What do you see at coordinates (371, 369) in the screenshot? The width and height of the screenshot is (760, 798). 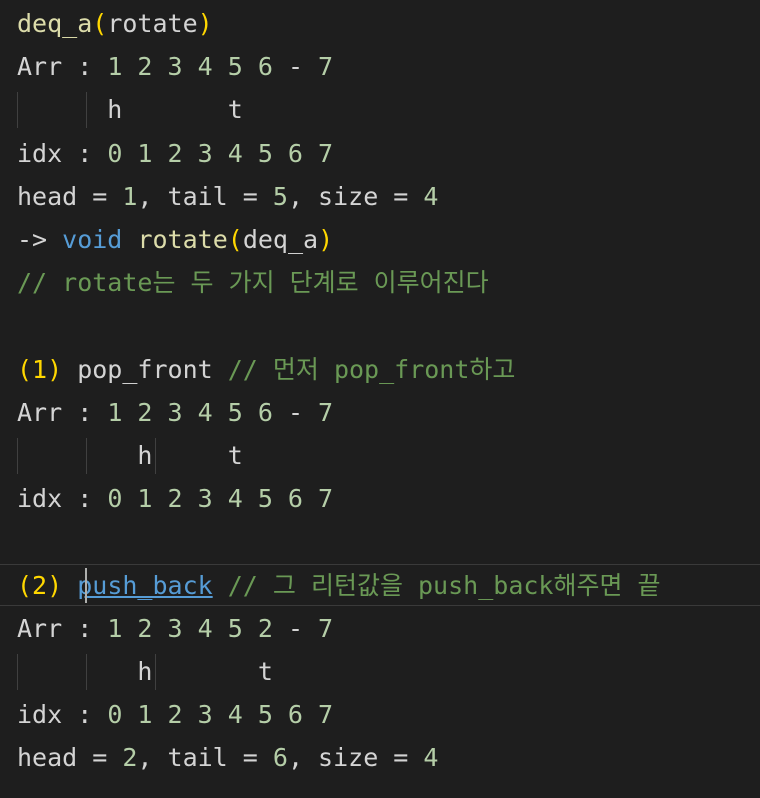 I see `code-token: // 먼저 pop_front하고` at bounding box center [371, 369].